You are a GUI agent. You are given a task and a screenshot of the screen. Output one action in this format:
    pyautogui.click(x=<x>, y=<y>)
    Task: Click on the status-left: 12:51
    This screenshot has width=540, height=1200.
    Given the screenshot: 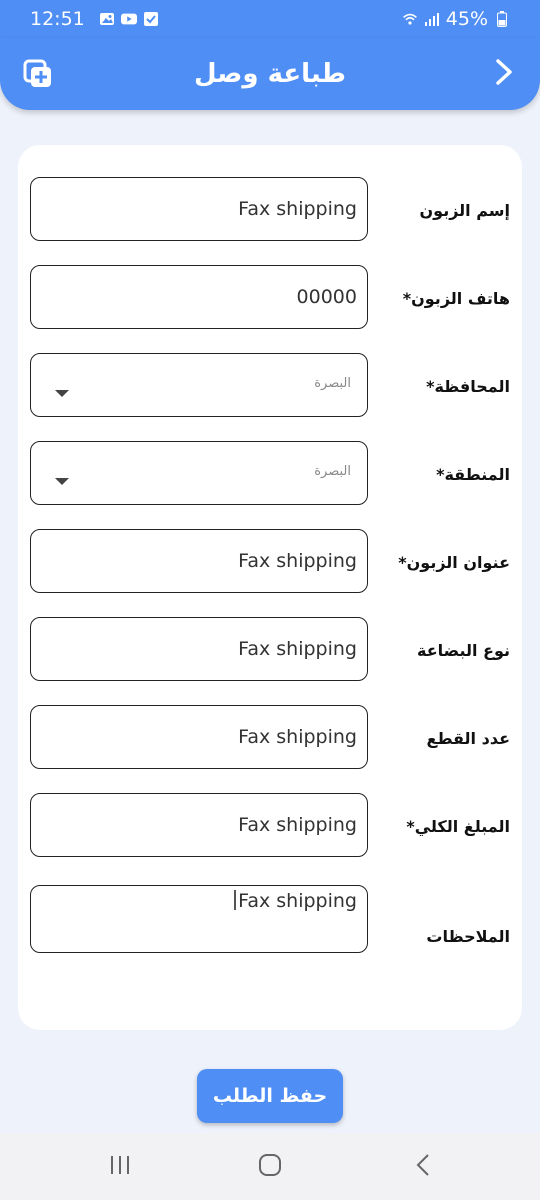 What is the action you would take?
    pyautogui.click(x=94, y=19)
    